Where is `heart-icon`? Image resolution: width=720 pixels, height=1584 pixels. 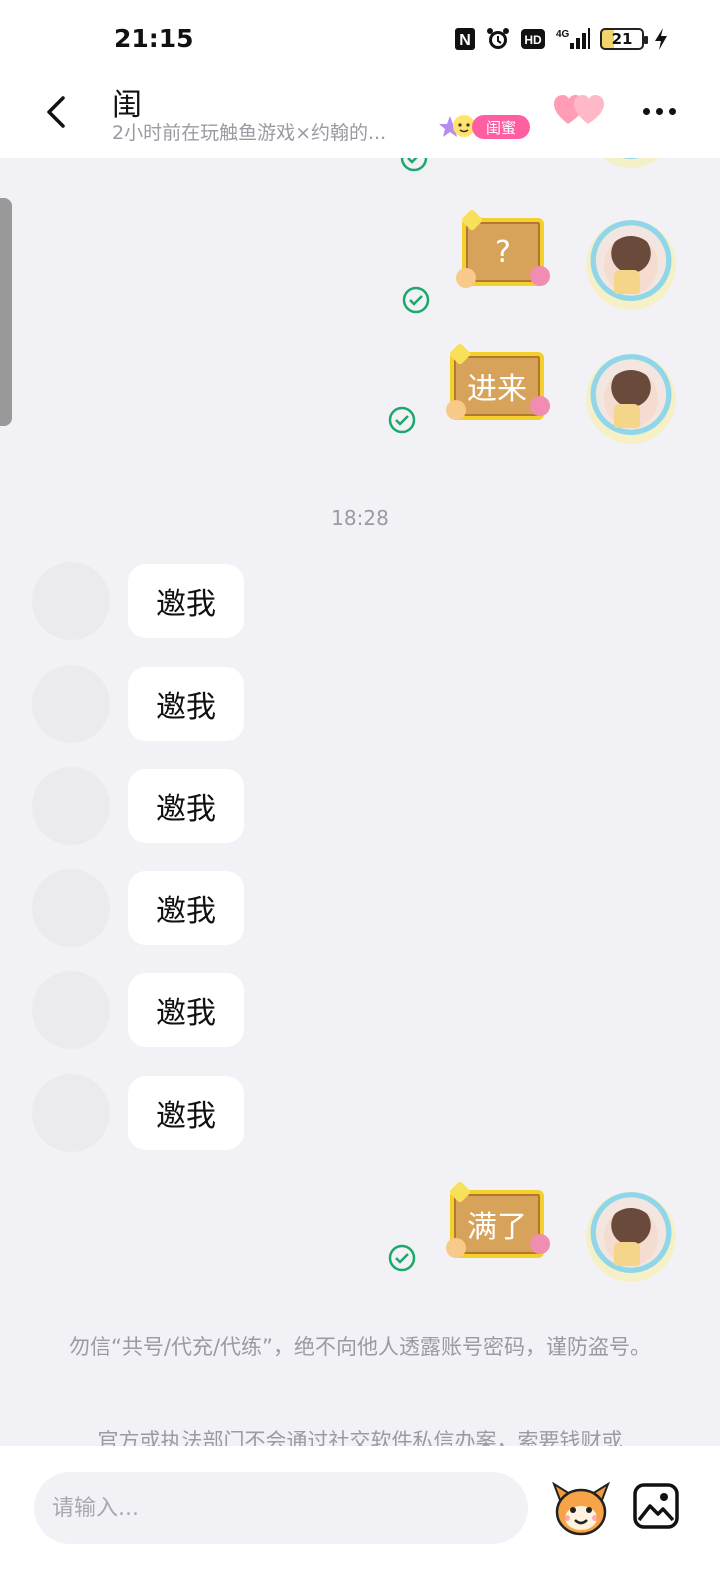 heart-icon is located at coordinates (579, 109).